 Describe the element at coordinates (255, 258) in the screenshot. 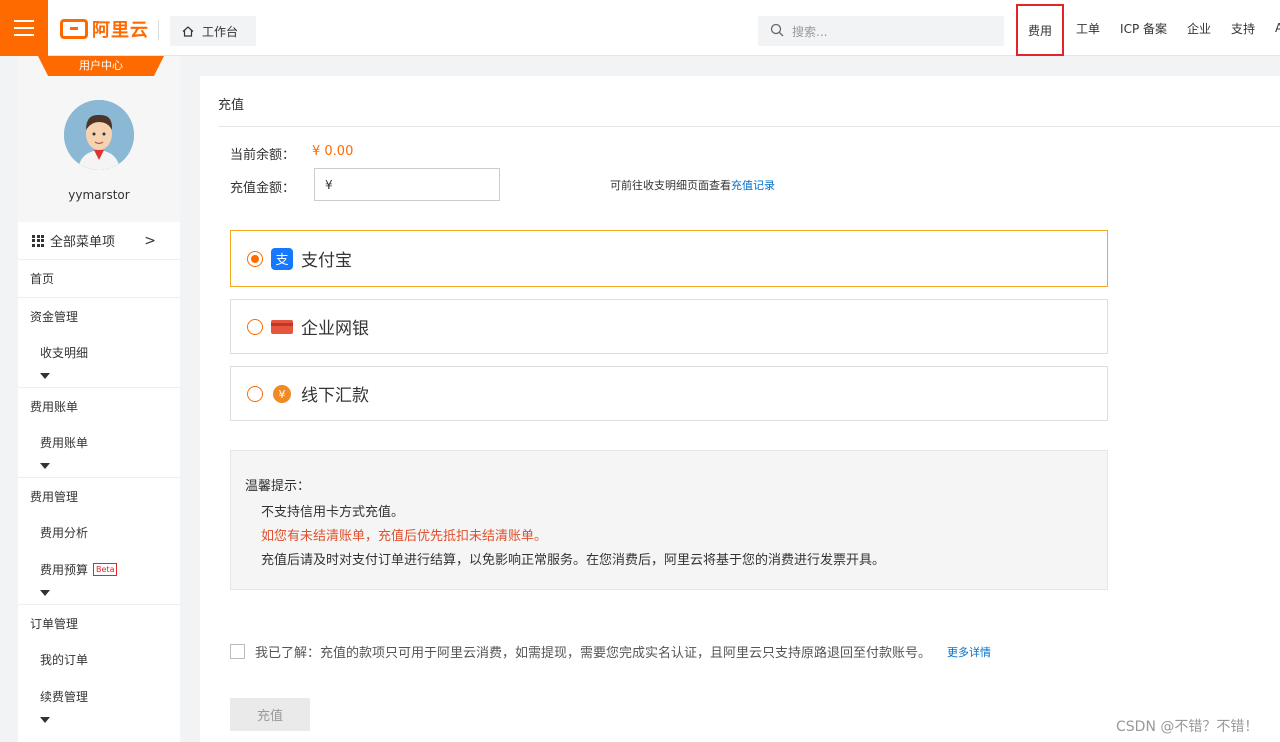

I see `radio-selected` at that location.